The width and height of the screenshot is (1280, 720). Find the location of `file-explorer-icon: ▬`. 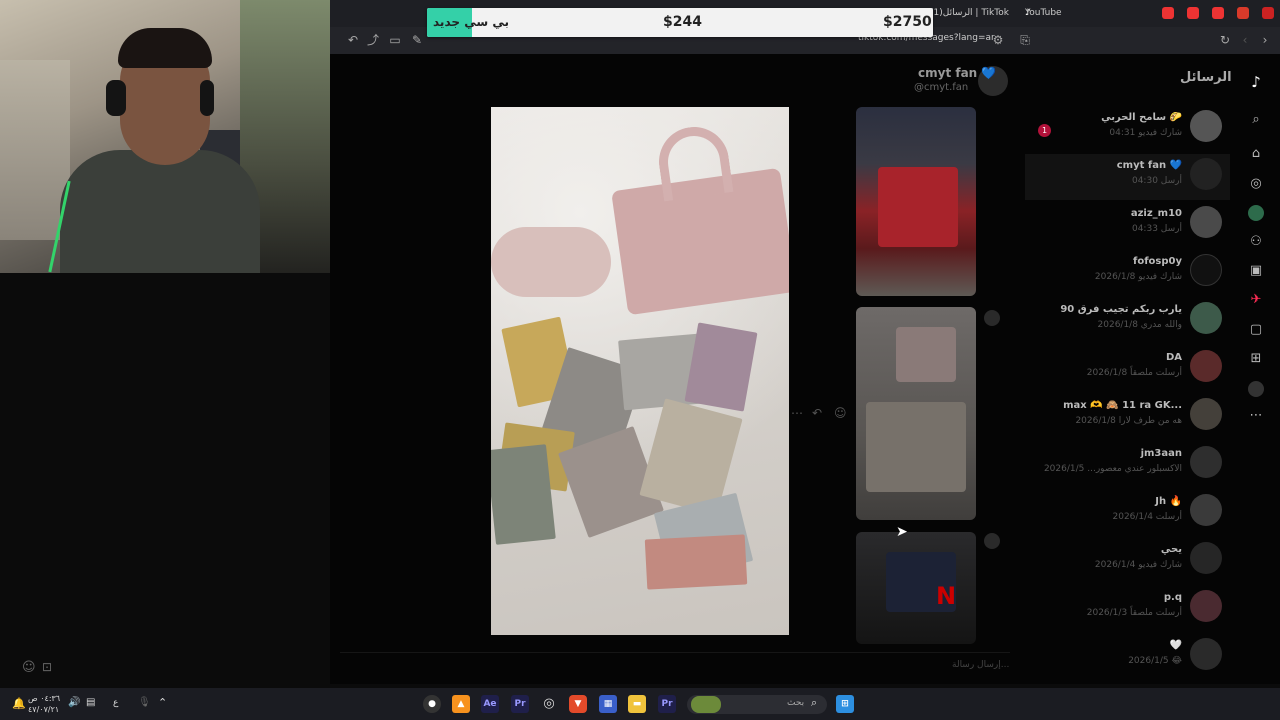

file-explorer-icon: ▬ is located at coordinates (637, 704).